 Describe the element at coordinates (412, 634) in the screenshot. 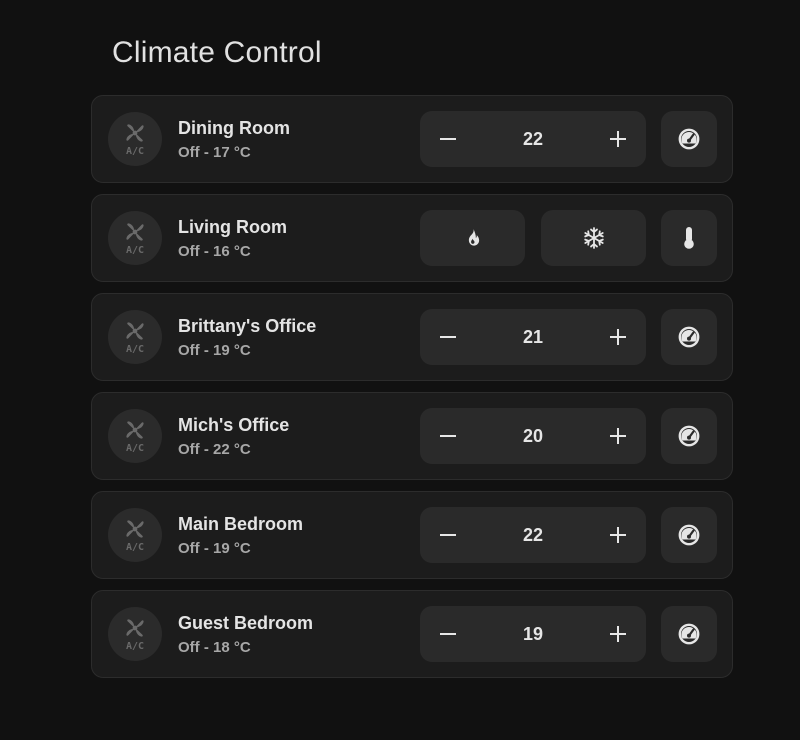

I see `climate-card-guest-bedroom: A/C Guest Bedroom Off - 18 °C 19` at that location.